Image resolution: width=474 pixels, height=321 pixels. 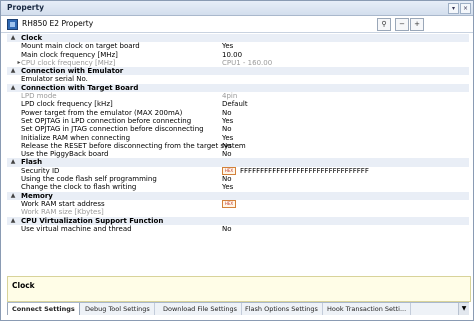 I want to click on tab-debug-tool-settings: Debug Tool Settings, so click(x=118, y=309).